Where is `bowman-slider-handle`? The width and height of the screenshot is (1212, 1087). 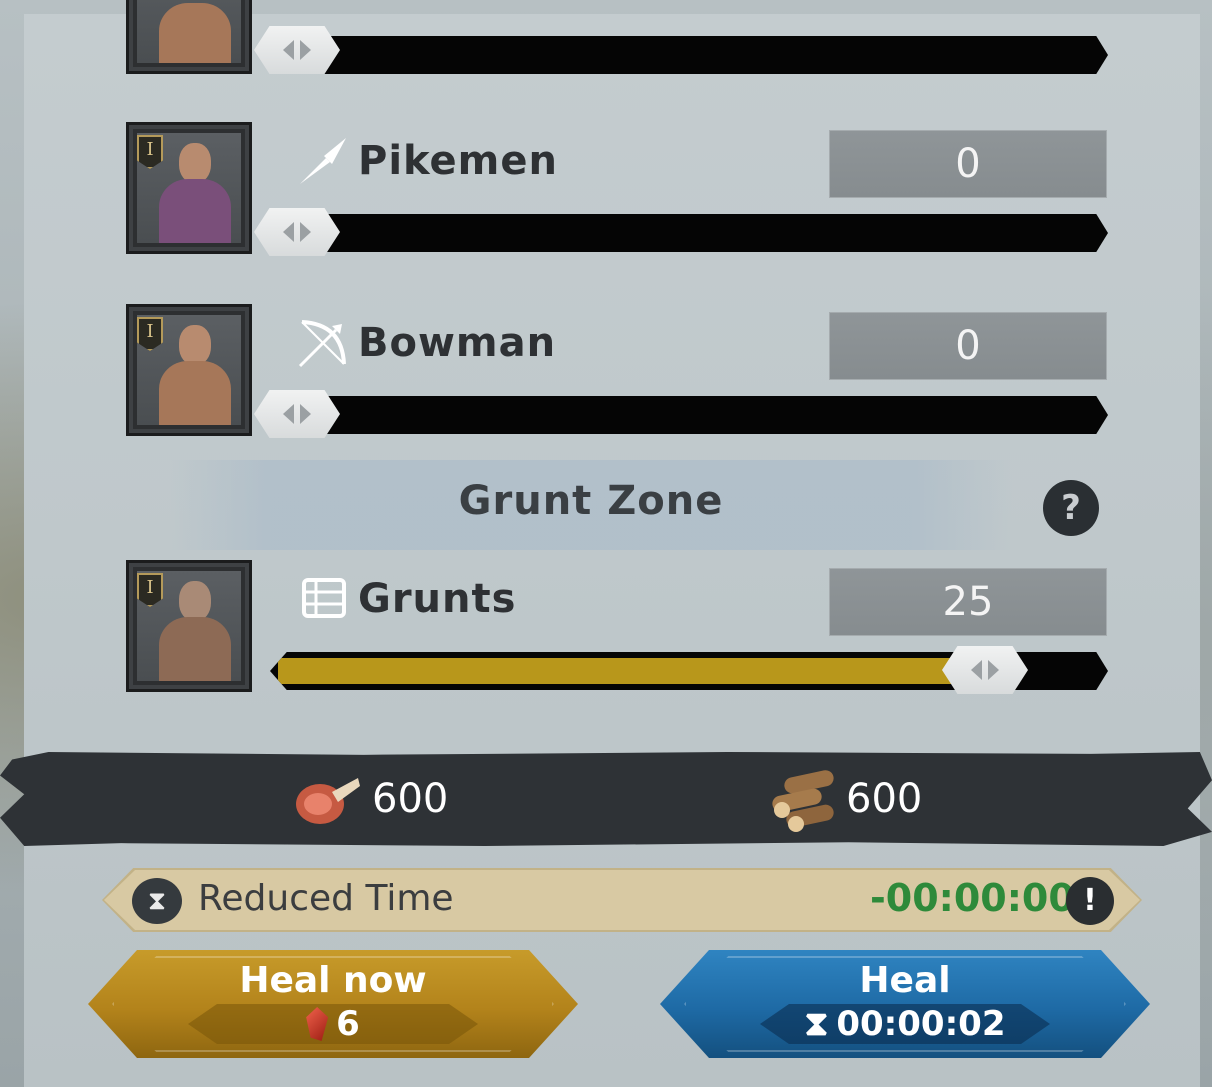
bowman-slider-handle is located at coordinates (297, 414).